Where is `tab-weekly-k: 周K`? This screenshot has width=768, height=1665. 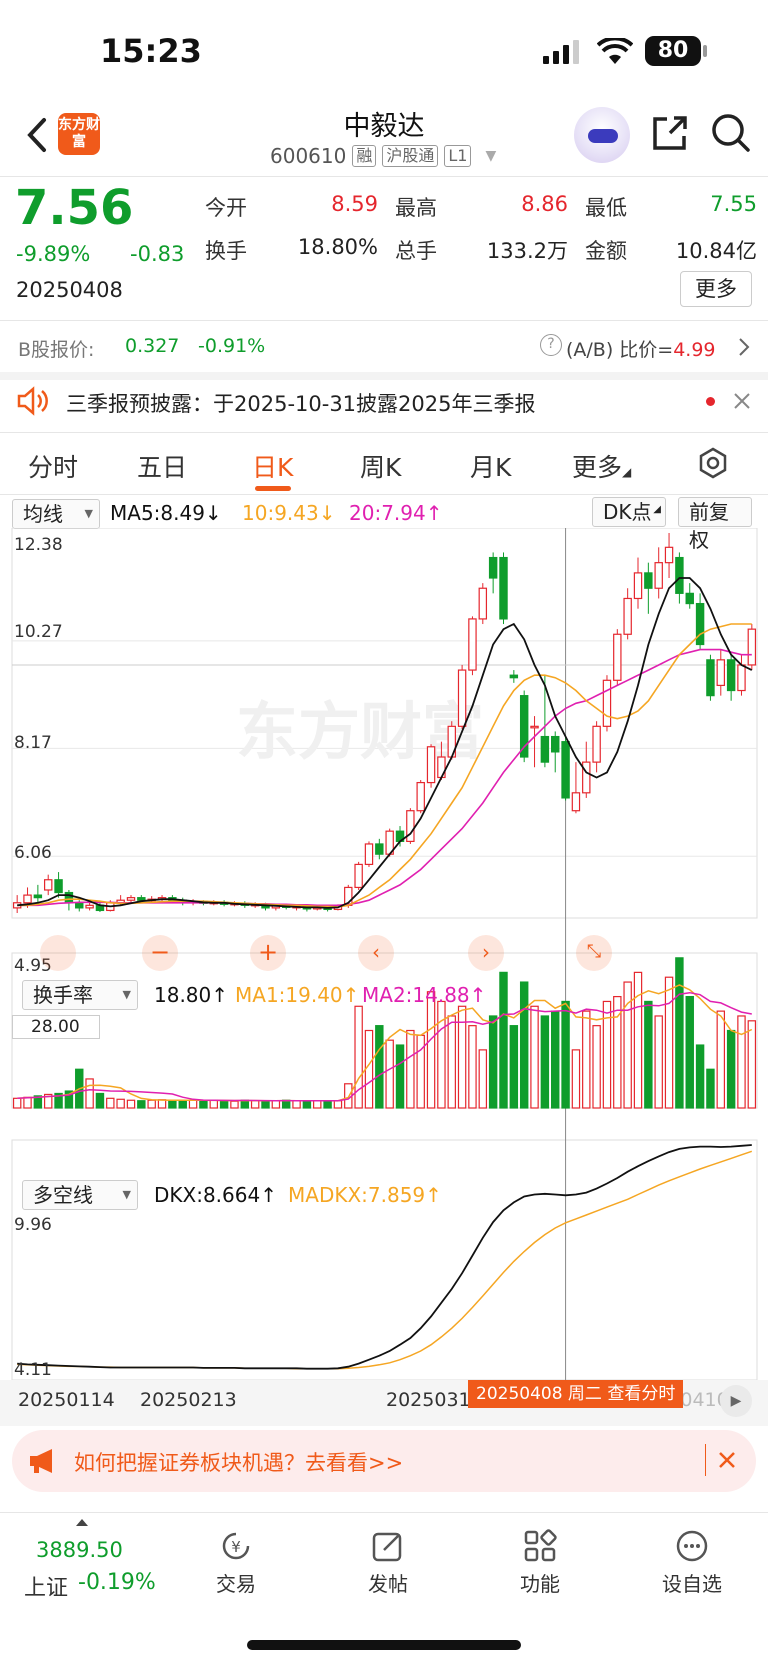 tab-weekly-k: 周K is located at coordinates (380, 466).